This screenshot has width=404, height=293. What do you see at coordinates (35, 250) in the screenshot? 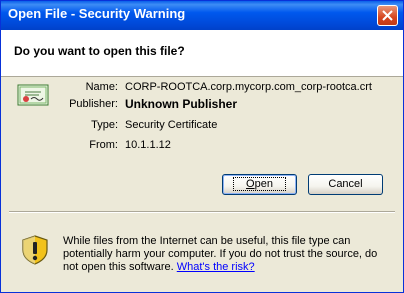
I see `shield-warning-icon` at bounding box center [35, 250].